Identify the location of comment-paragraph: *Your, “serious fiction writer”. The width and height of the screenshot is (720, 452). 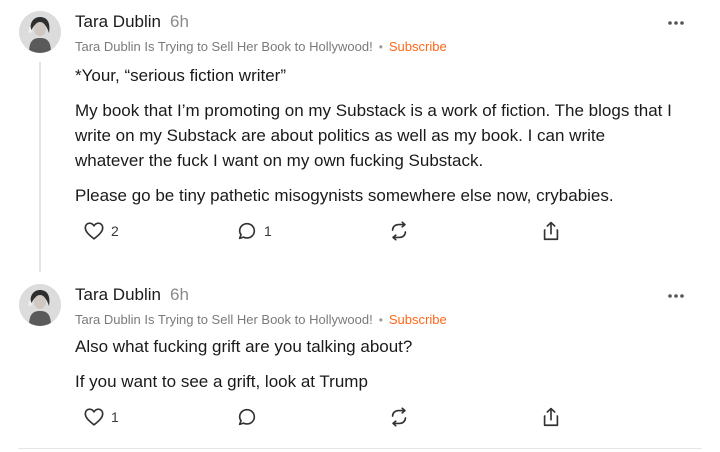
(181, 75).